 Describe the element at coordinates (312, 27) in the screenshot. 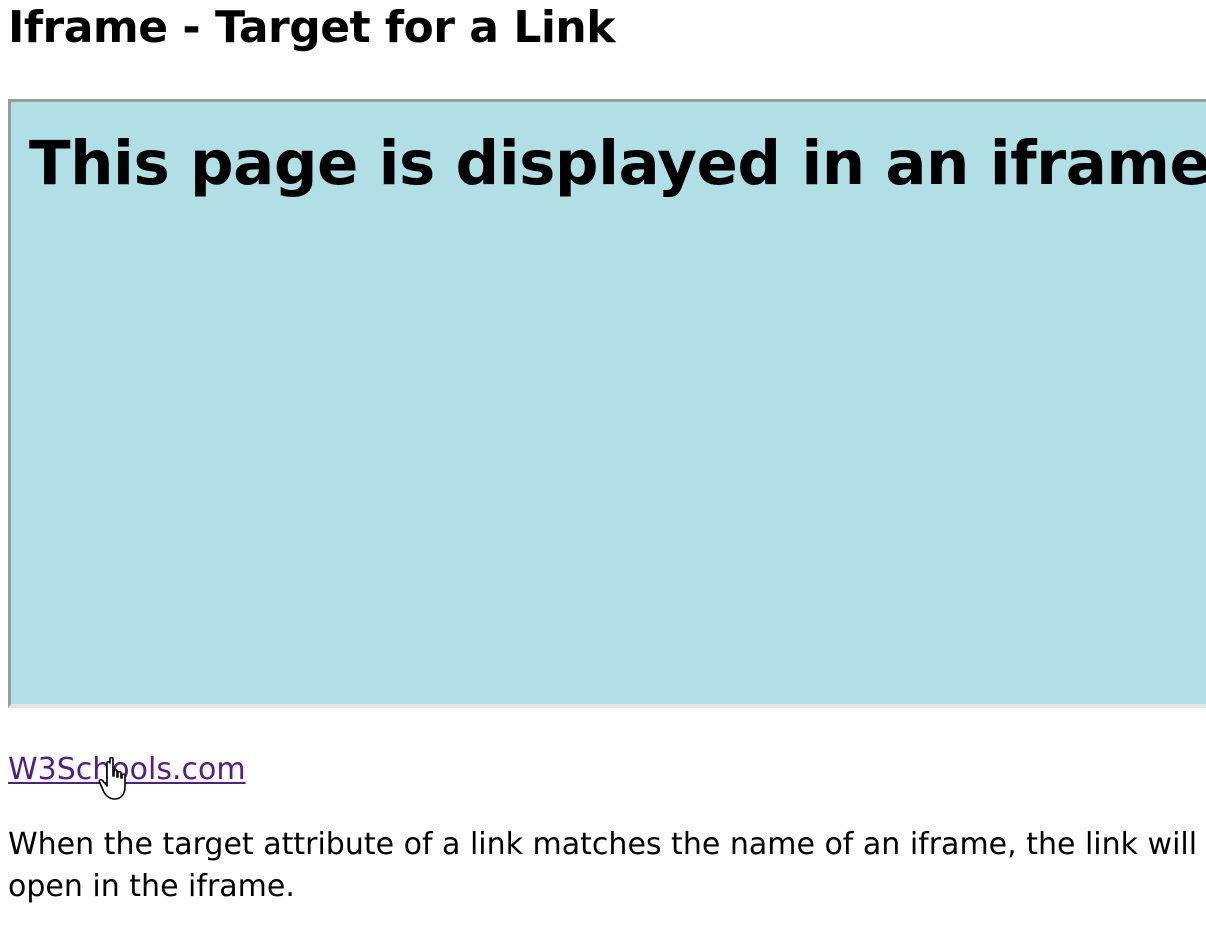

I see `page-title: Iframe - Target for a Link` at that location.